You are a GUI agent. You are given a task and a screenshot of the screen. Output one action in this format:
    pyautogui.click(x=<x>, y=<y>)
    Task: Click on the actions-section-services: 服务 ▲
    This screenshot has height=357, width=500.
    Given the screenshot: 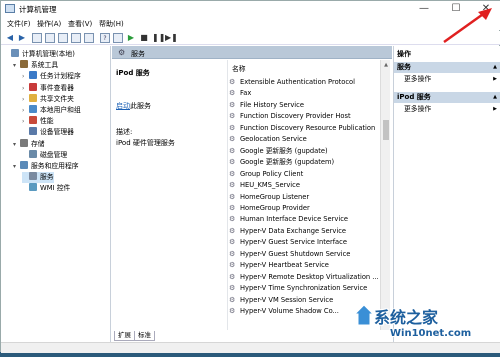 What is the action you would take?
    pyautogui.click(x=447, y=67)
    